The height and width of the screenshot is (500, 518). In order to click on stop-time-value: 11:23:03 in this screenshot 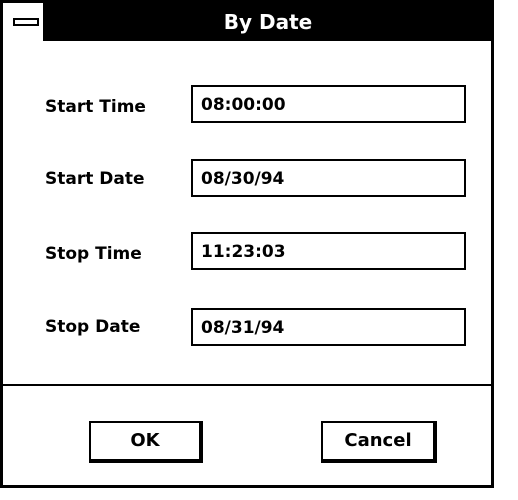, I will do `click(243, 252)`.